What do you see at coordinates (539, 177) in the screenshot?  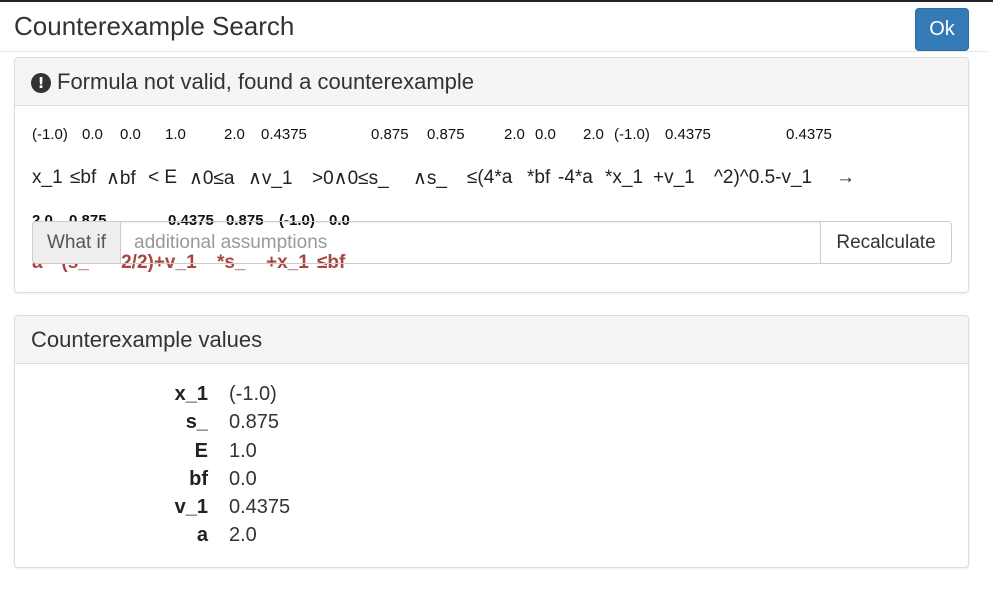 I see `antecedent-term: *bf` at bounding box center [539, 177].